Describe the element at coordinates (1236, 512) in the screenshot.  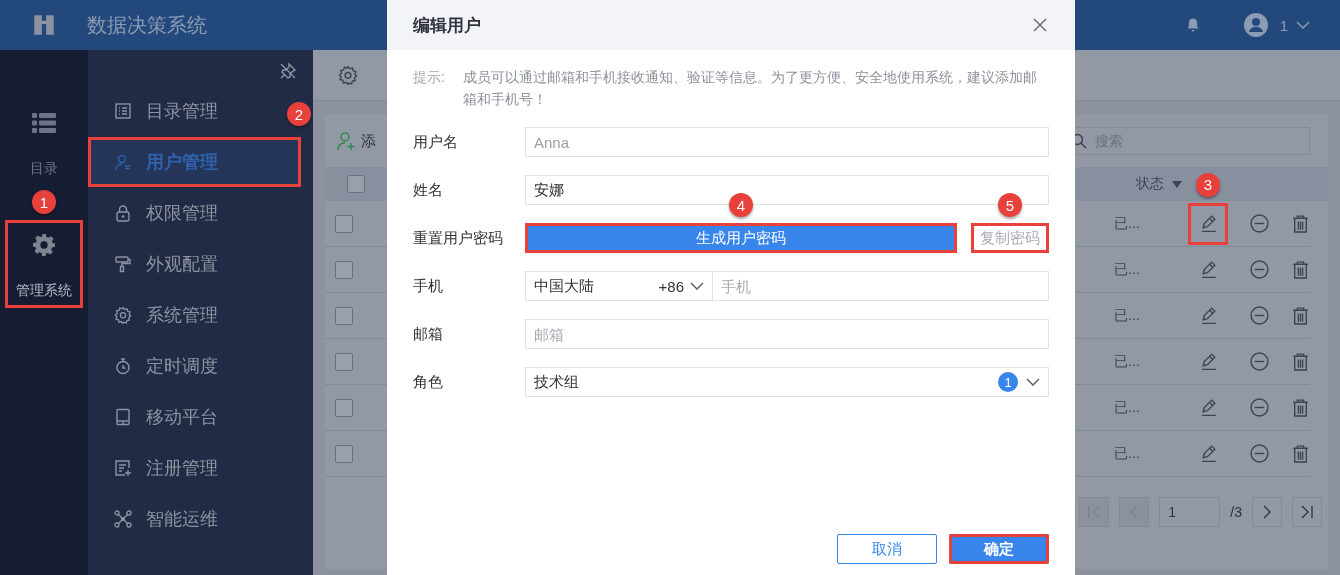
I see `page-total: /3` at that location.